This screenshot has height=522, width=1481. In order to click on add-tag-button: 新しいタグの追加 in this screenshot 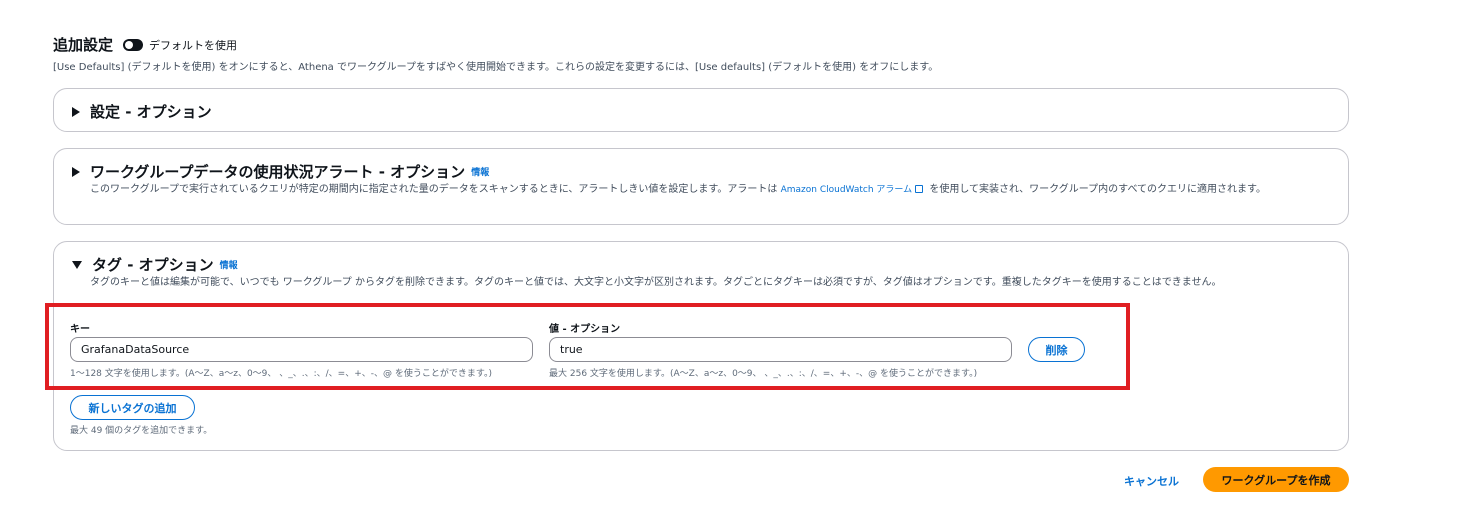, I will do `click(132, 407)`.